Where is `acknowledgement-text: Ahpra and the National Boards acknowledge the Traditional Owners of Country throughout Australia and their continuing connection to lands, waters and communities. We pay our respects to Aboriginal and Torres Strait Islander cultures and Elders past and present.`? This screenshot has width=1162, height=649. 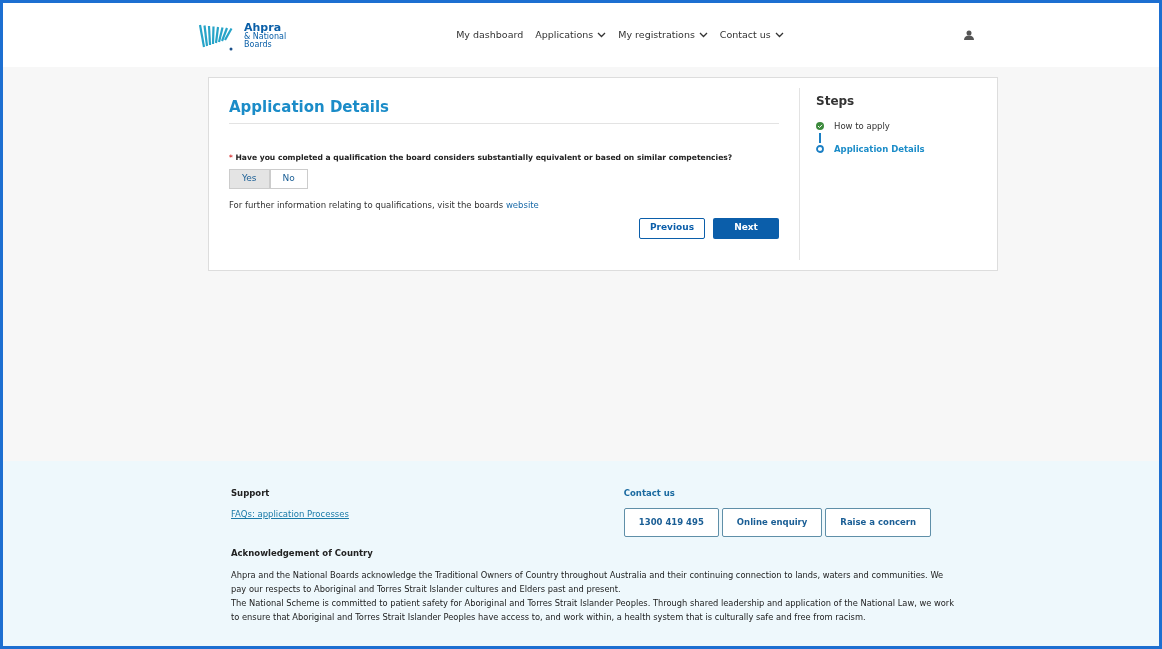 acknowledgement-text: Ahpra and the National Boards acknowledge the Traditional Owners of Country throughout Australia and their continuing connection to lands, waters and communities. We pay our respects to Aboriginal and Torres Strait Islander cultures and Elders past and present. is located at coordinates (588, 582).